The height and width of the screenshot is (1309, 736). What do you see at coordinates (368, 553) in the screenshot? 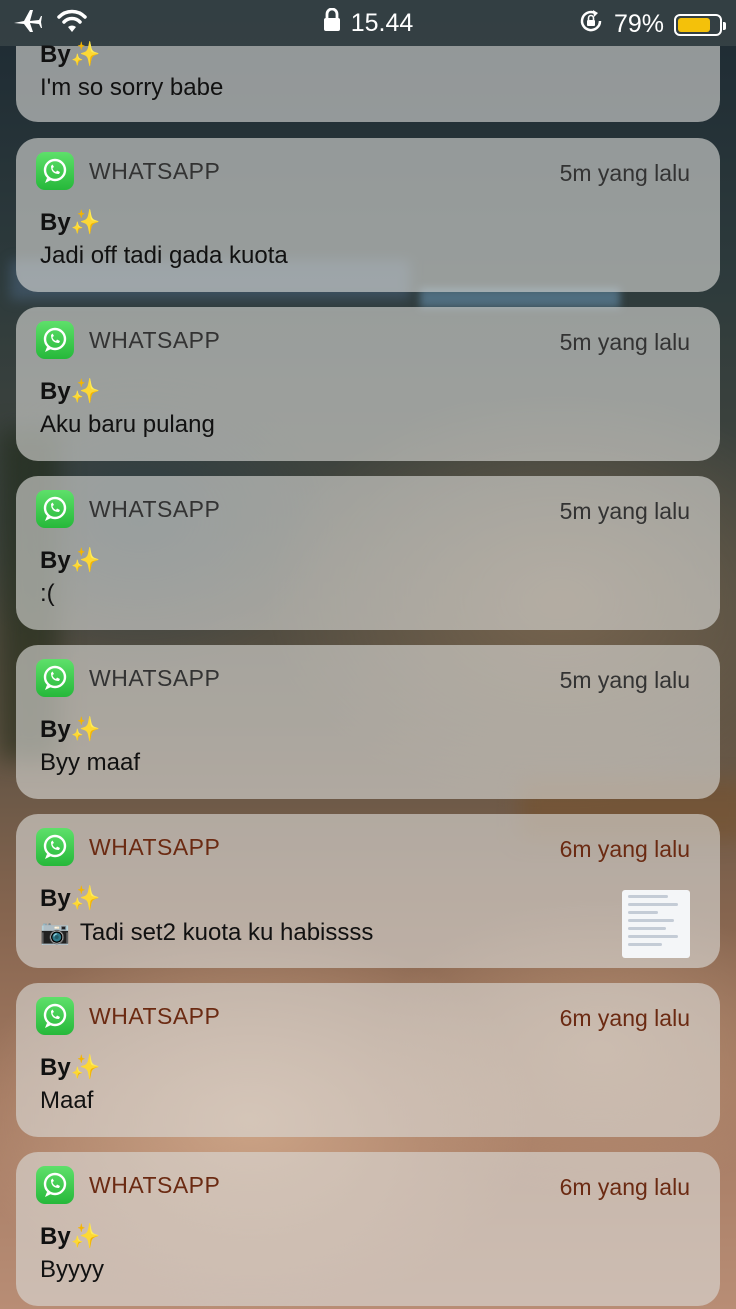
I see `notification-card: WHATSAPP 5m yang lalu By✨ :(` at bounding box center [368, 553].